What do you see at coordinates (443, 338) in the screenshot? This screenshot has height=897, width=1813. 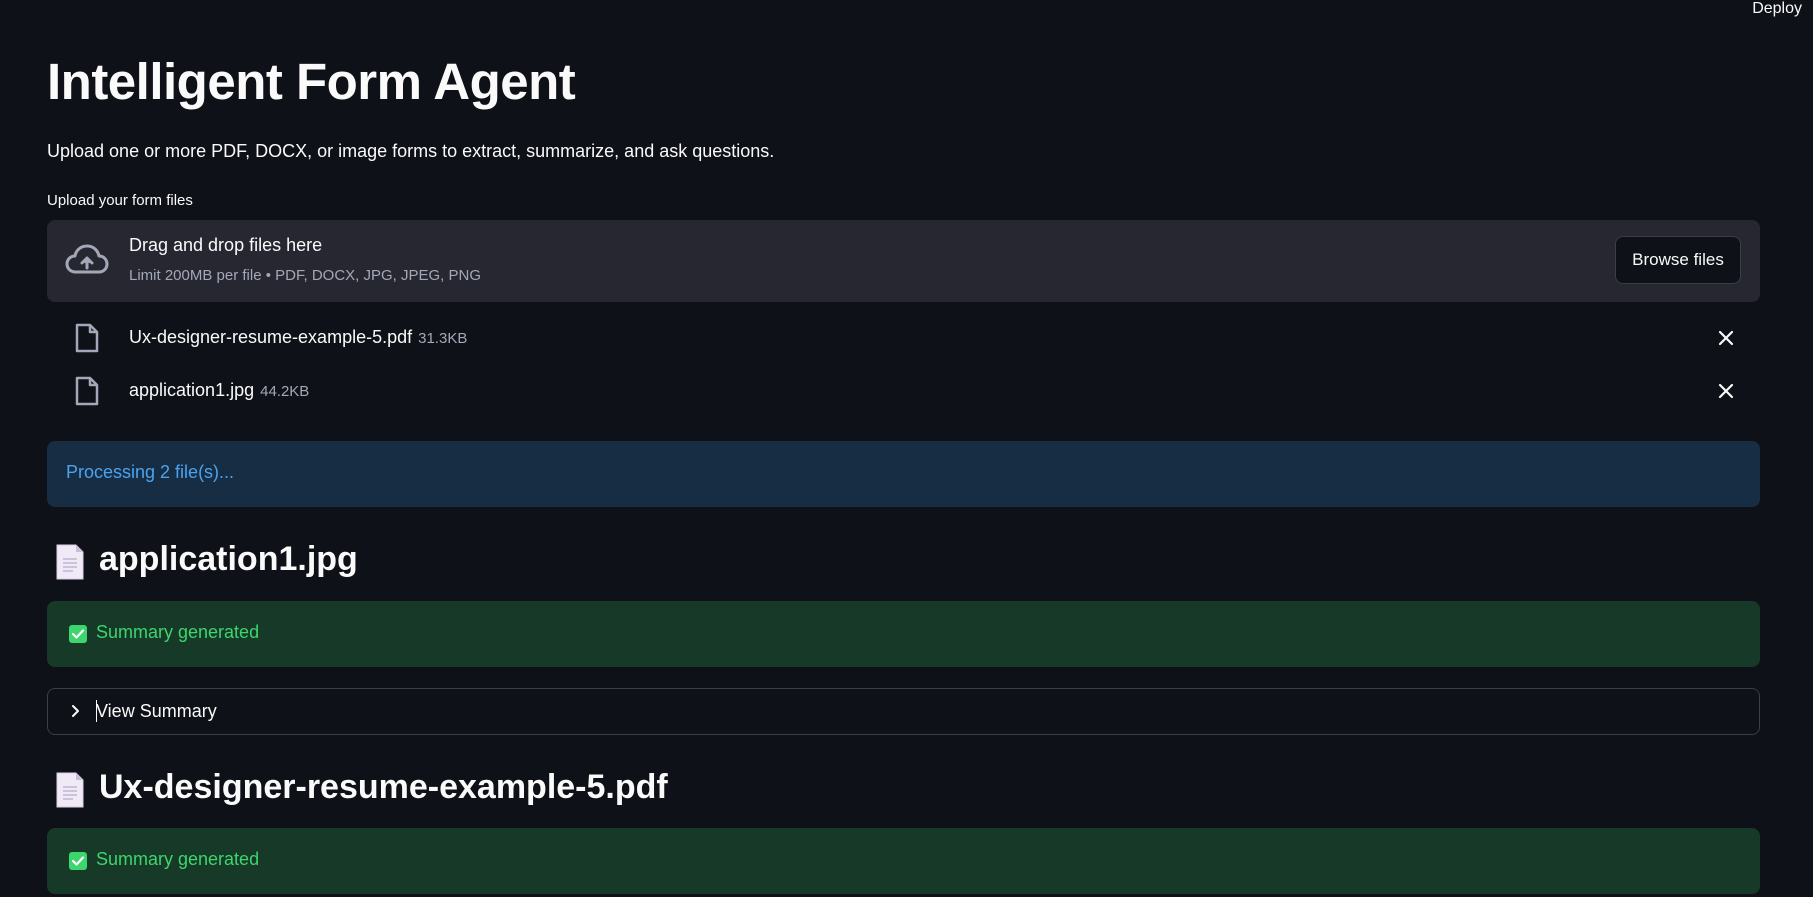 I see `file-size: 31.3KB` at bounding box center [443, 338].